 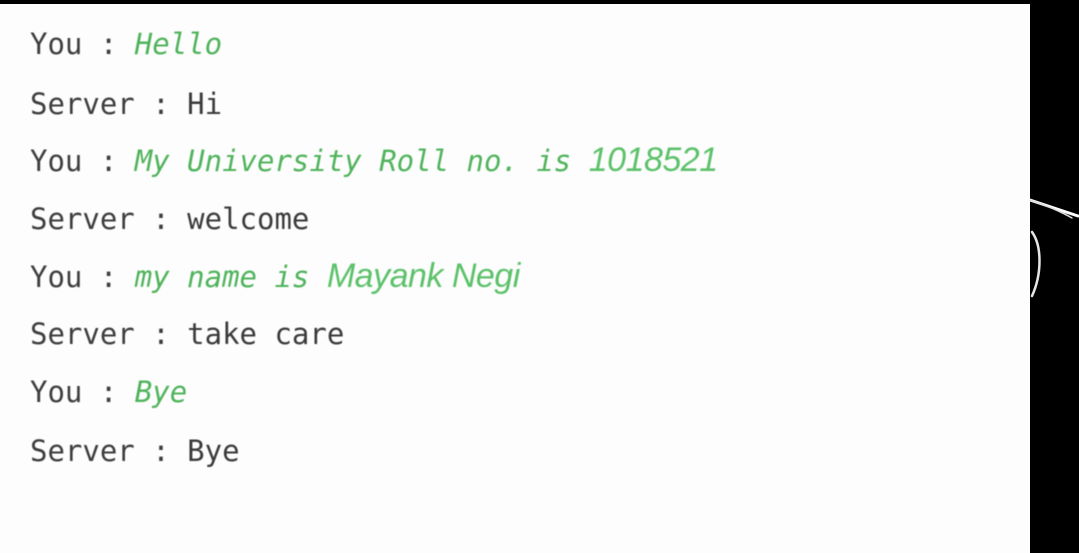 What do you see at coordinates (178, 44) in the screenshot?
I see `client-message: Hello` at bounding box center [178, 44].